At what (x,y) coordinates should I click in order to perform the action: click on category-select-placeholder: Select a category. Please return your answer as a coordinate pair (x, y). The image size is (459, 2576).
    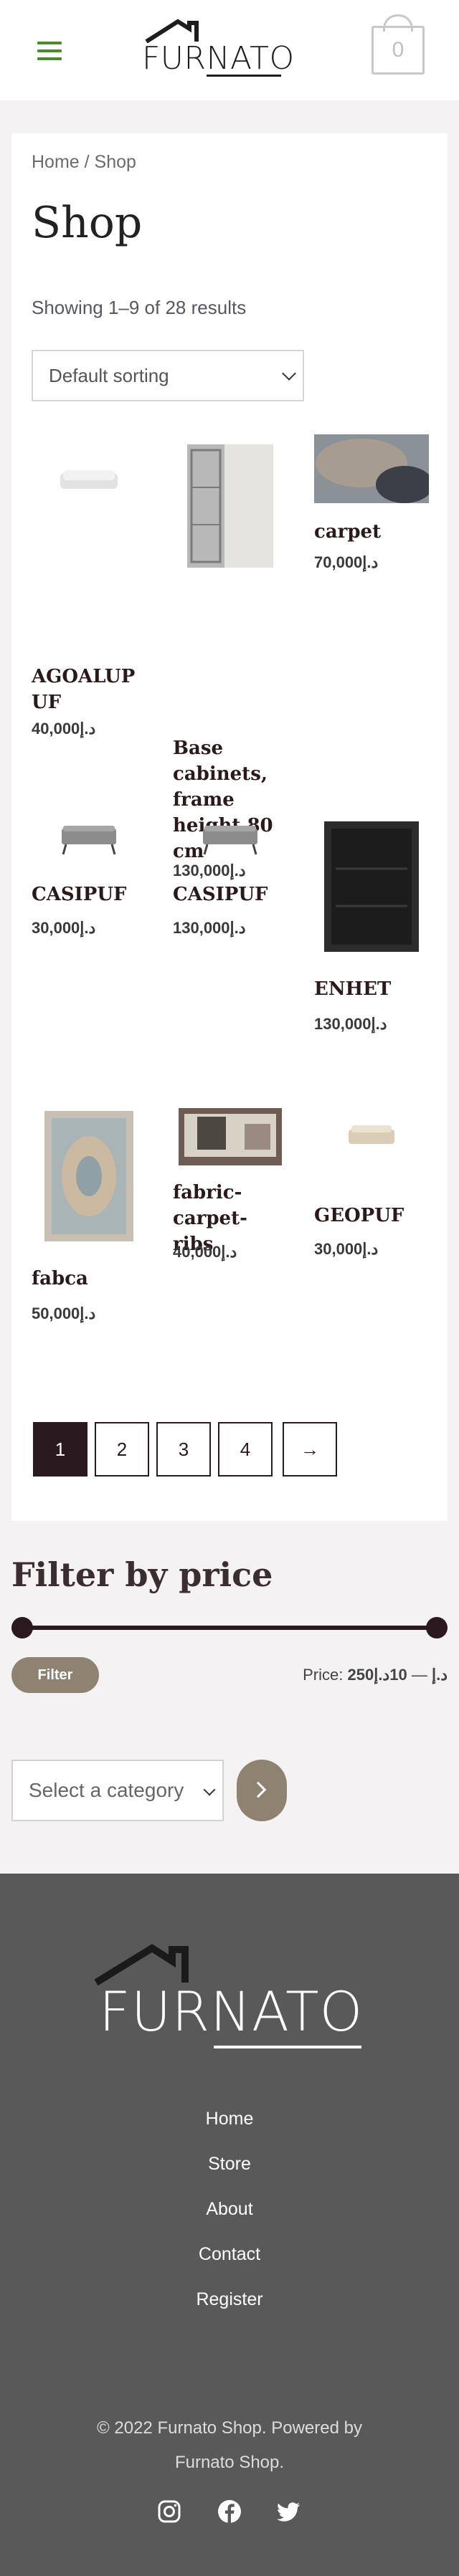
    Looking at the image, I should click on (106, 1790).